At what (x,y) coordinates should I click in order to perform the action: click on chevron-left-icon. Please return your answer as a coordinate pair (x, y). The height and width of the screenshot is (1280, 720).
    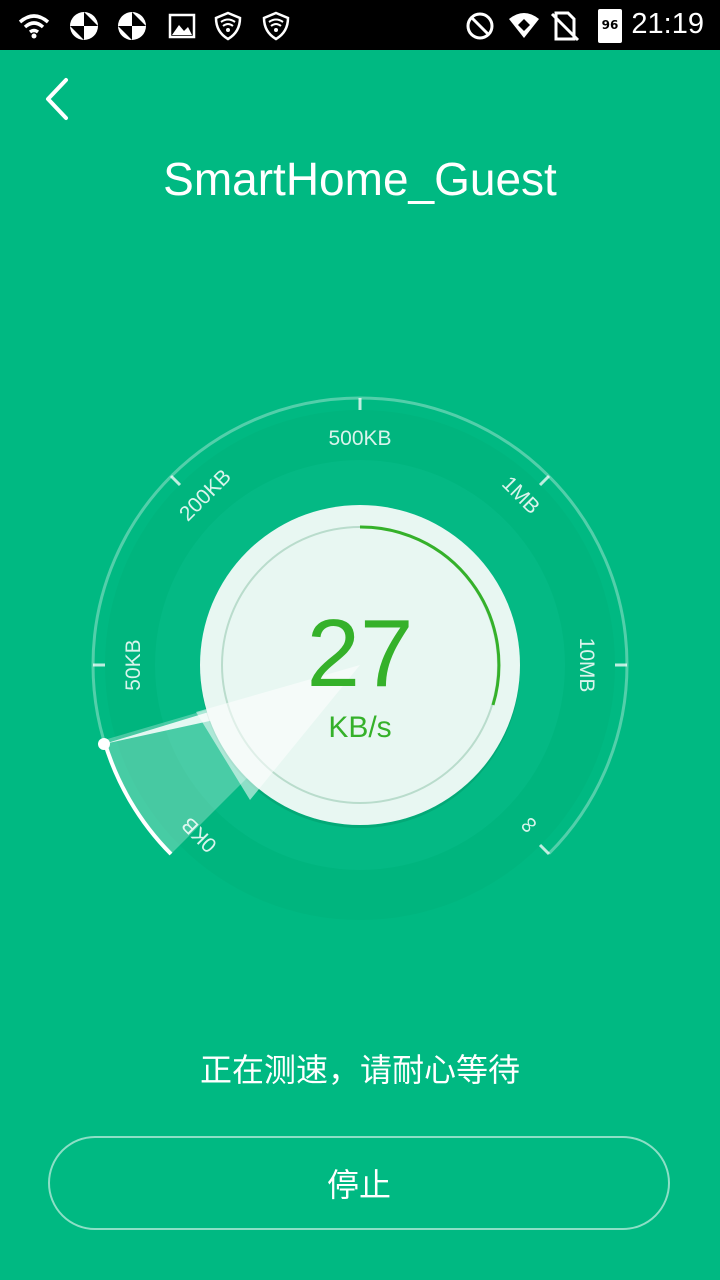
    Looking at the image, I should click on (57, 99).